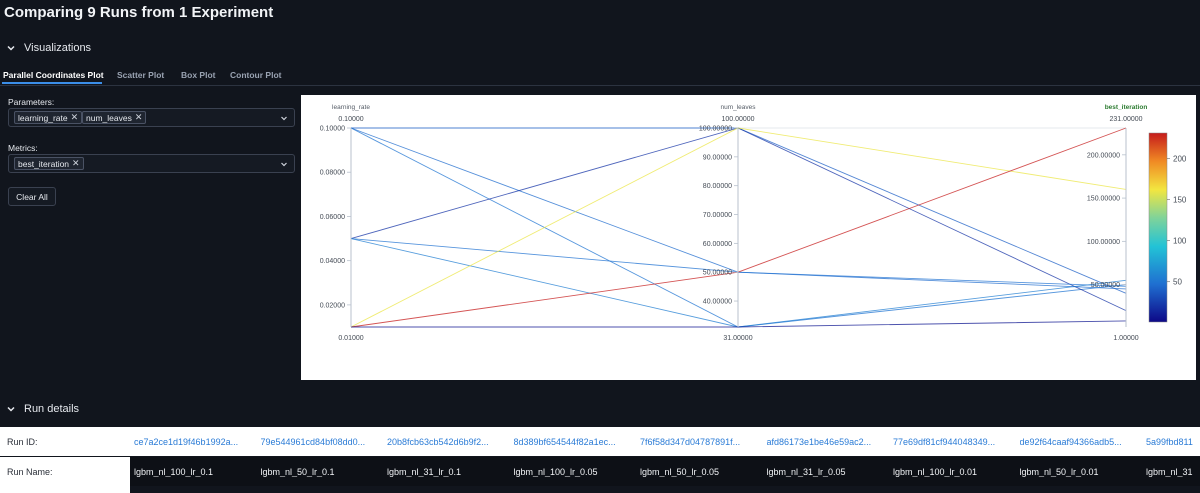  I want to click on table-row-stub, so click(65, 489).